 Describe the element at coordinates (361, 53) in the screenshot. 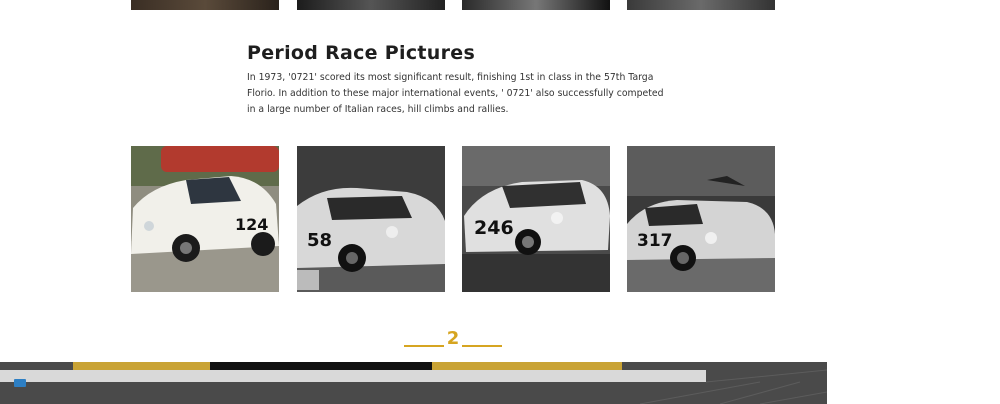

I see `section-title: Period Race Pictures` at that location.